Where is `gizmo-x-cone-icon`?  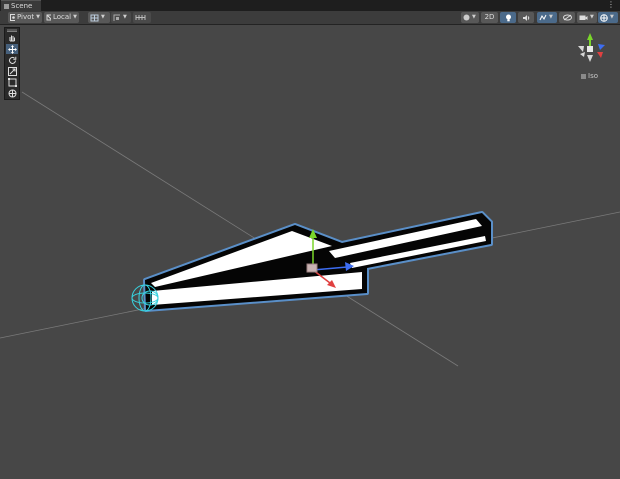
gizmo-x-cone-icon is located at coordinates (600, 55).